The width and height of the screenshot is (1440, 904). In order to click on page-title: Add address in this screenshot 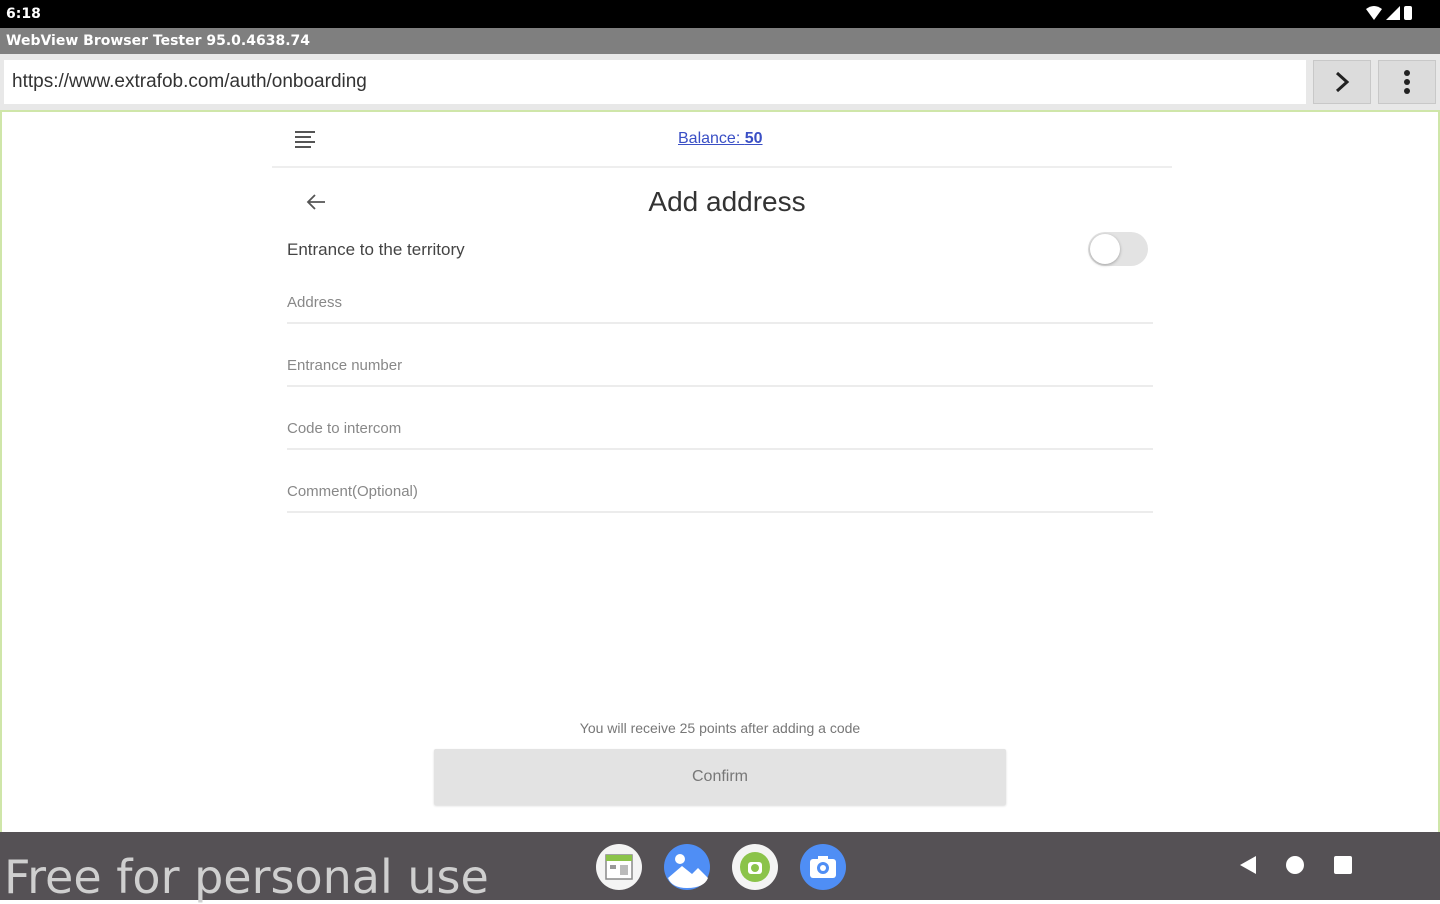, I will do `click(727, 201)`.